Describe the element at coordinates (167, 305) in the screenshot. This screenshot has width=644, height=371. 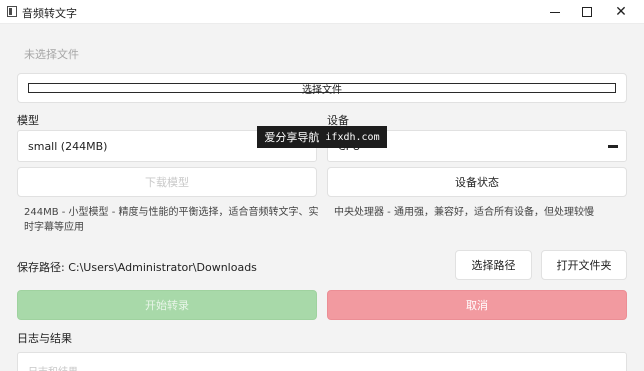
I see `start-transcription-button: 开始转录` at that location.